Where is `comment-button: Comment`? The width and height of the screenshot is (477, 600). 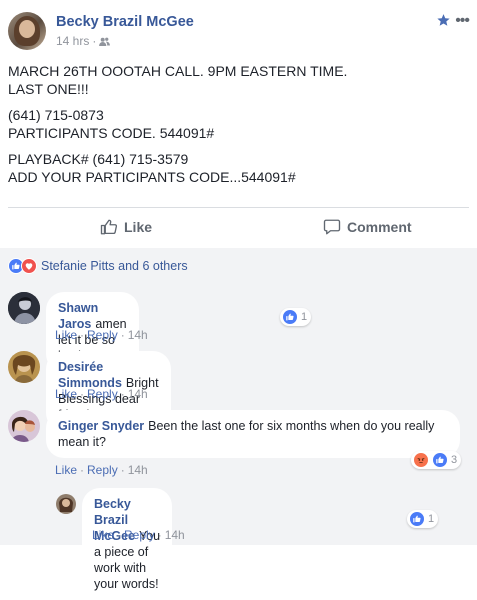 comment-button: Comment is located at coordinates (367, 227).